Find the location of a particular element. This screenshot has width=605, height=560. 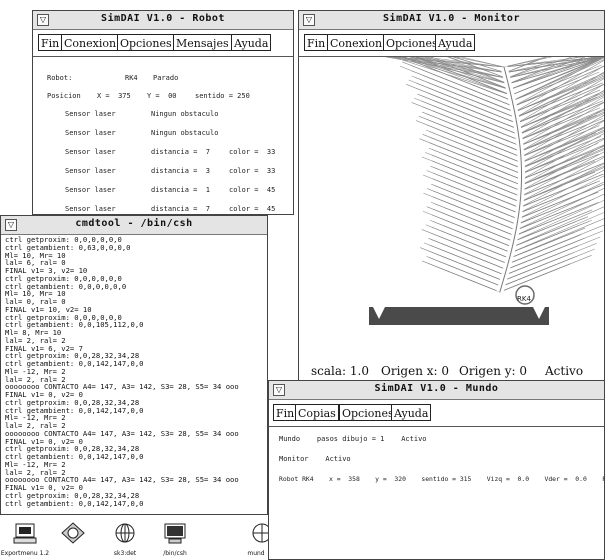

globe-icon is located at coordinates (73, 533).